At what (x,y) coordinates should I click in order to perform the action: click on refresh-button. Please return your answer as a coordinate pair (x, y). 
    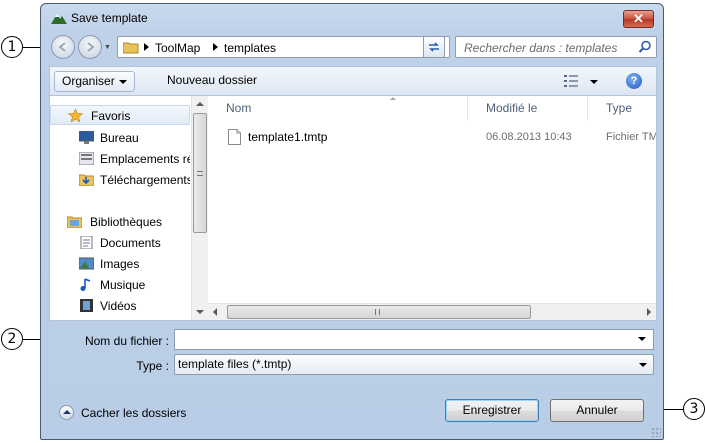
    Looking at the image, I should click on (434, 47).